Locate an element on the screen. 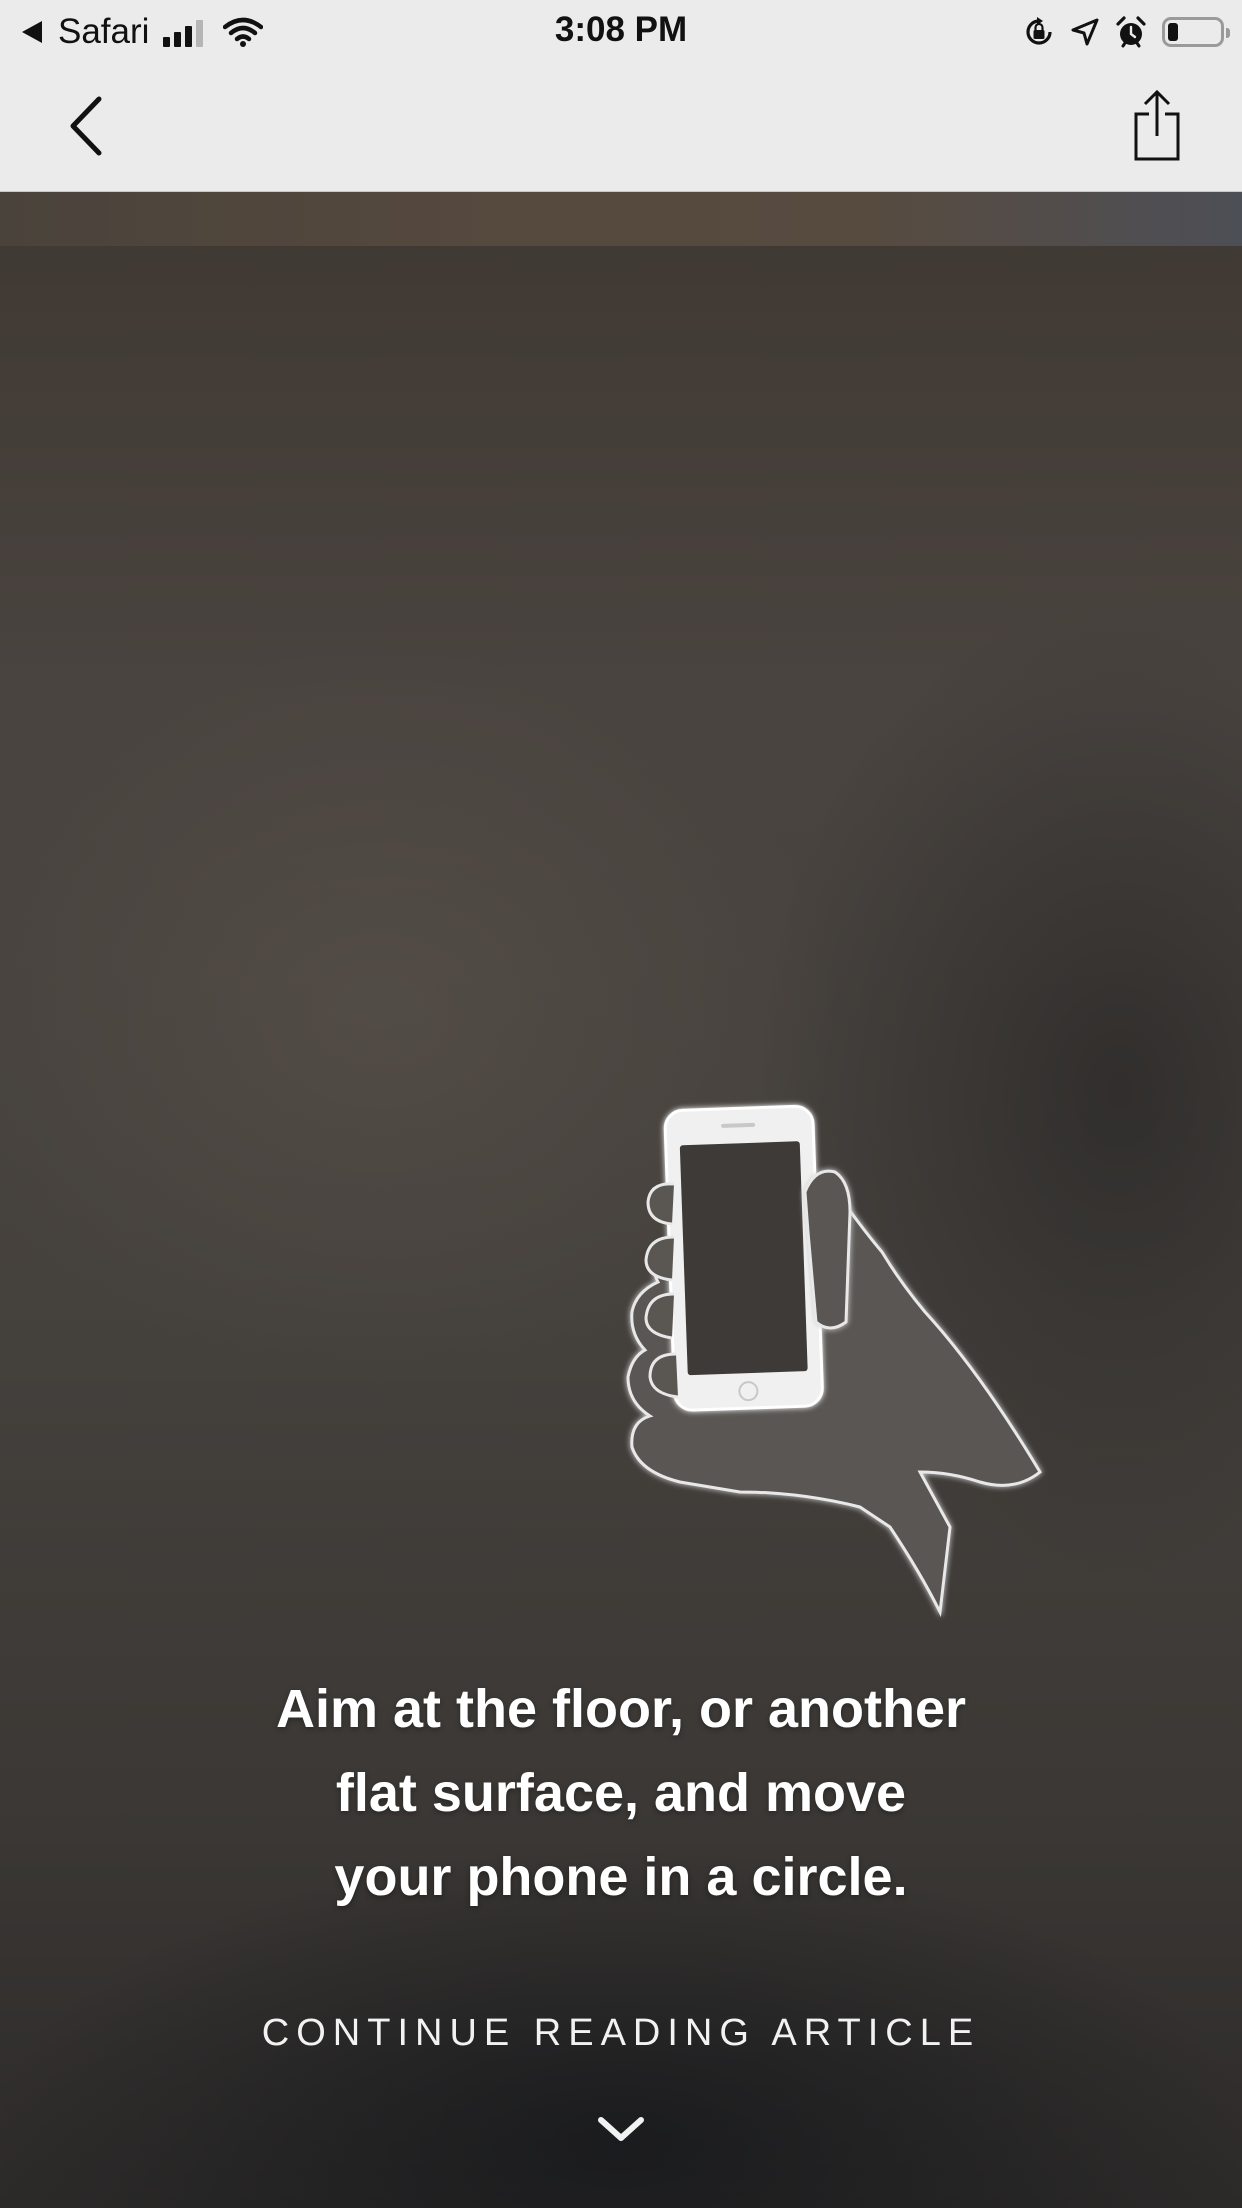 This screenshot has height=2208, width=1242. continue-reading-button: CONTINUE READING ARTICLE is located at coordinates (621, 2033).